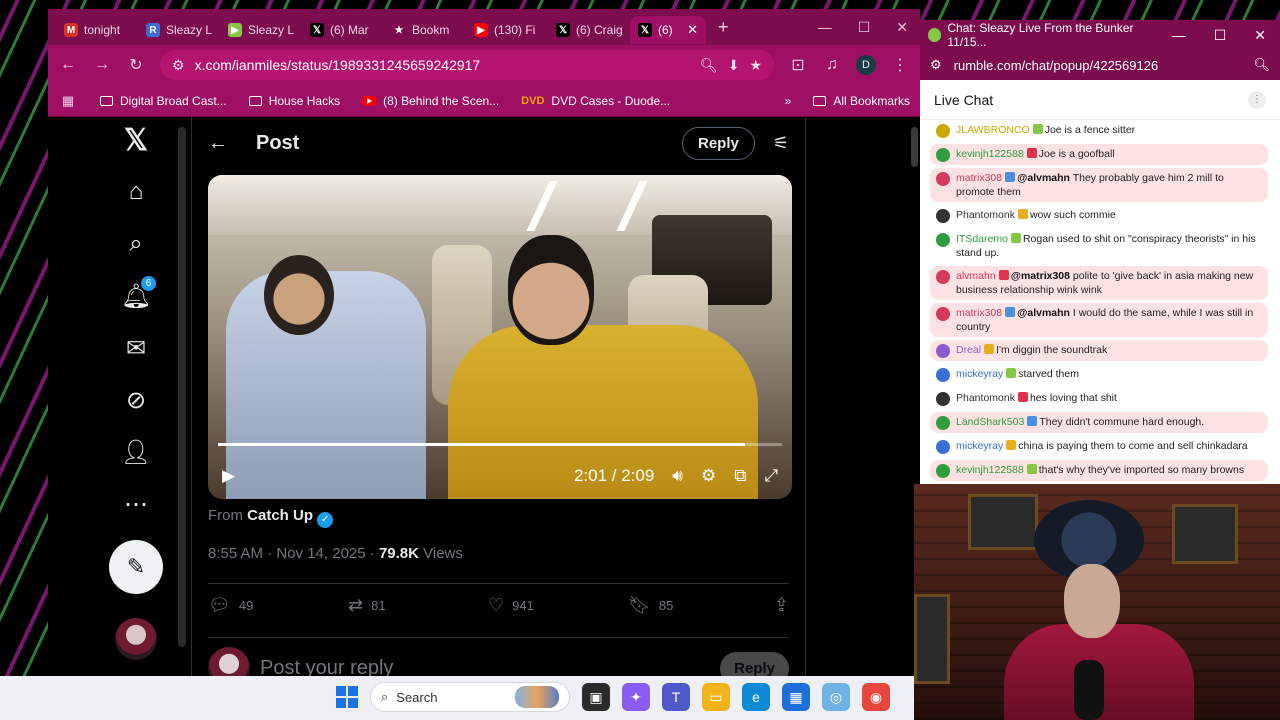  I want to click on share-icon: ⇪, so click(781, 605).